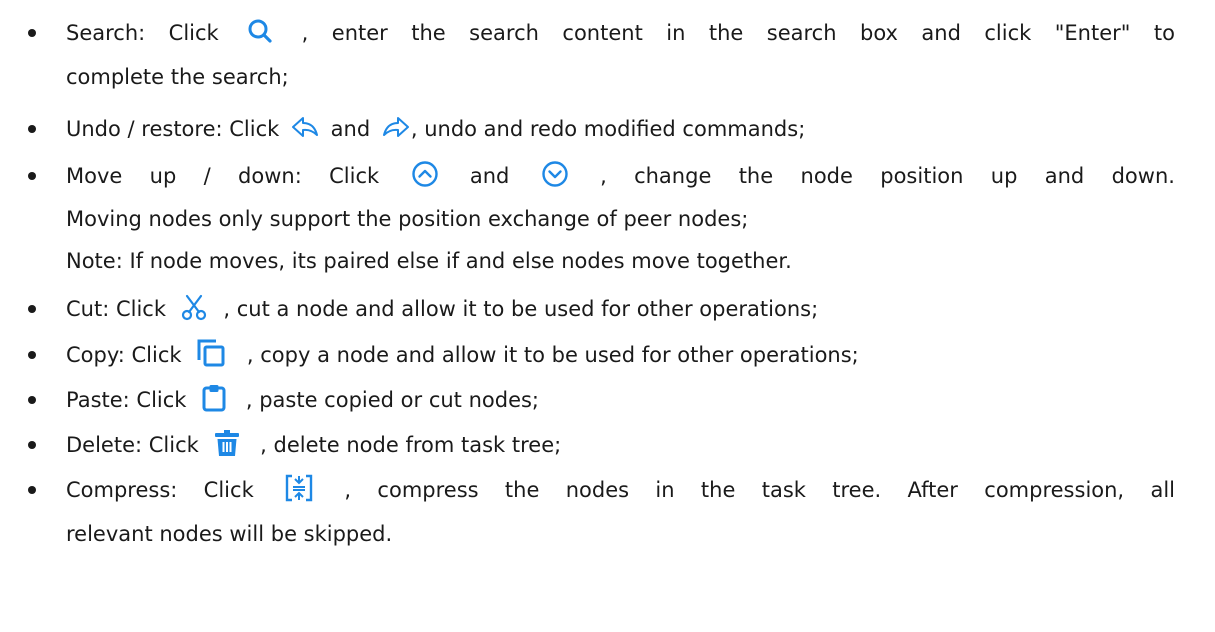 This screenshot has width=1215, height=632. I want to click on undo-and: and, so click(350, 129).